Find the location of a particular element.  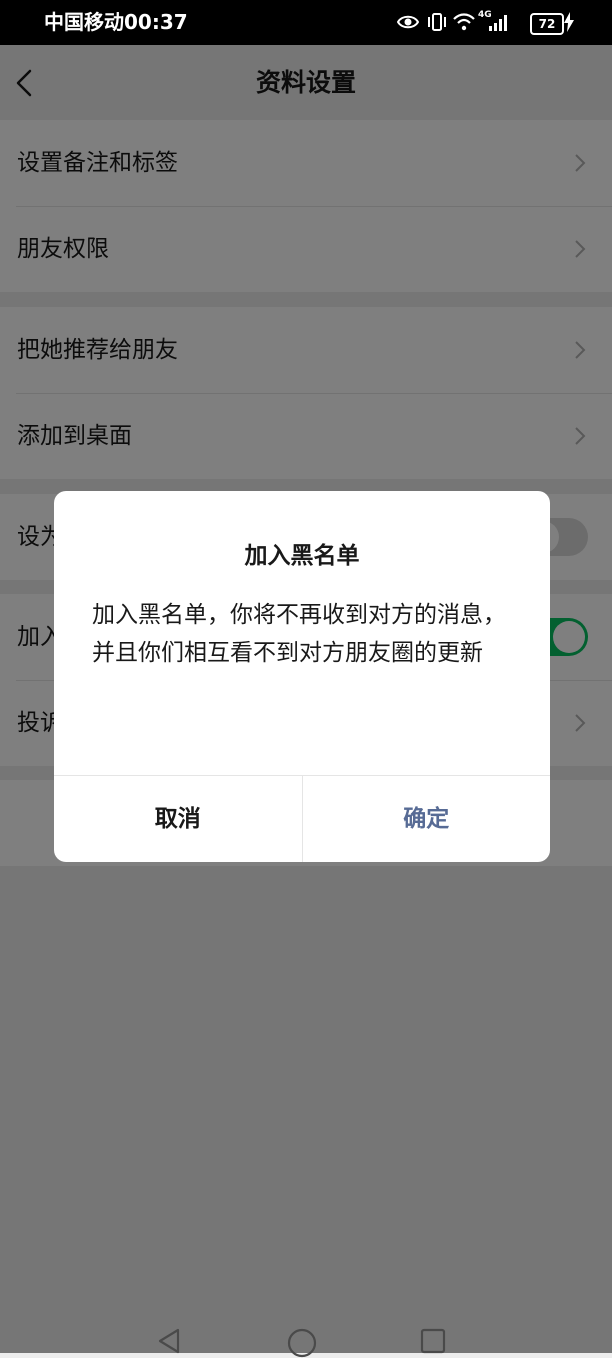

dialog-button-bar: 取消 确定 is located at coordinates (302, 818).